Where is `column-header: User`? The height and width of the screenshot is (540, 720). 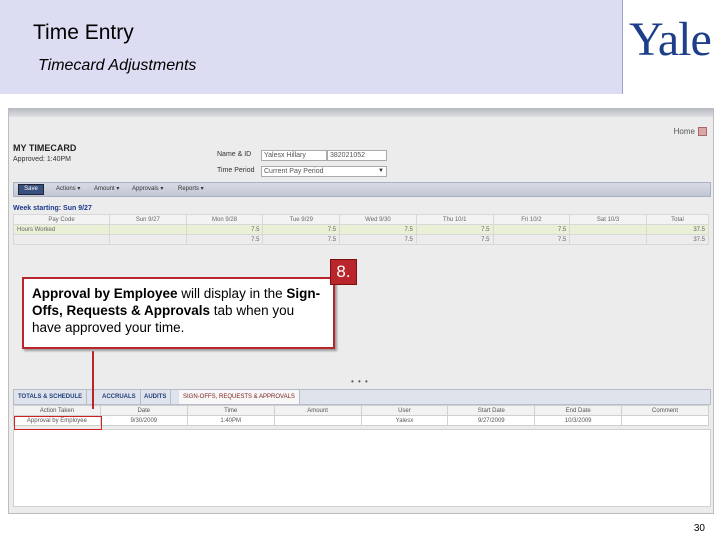
column-header: User is located at coordinates (404, 410).